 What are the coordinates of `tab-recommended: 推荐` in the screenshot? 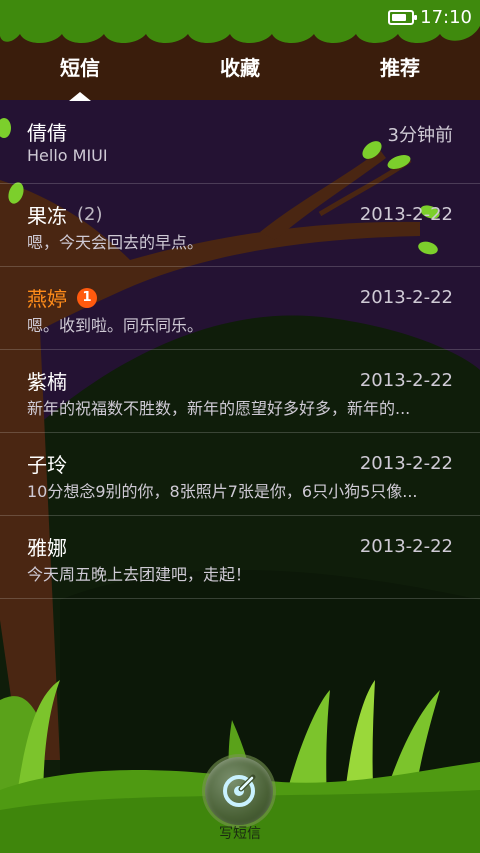 It's located at (400, 66).